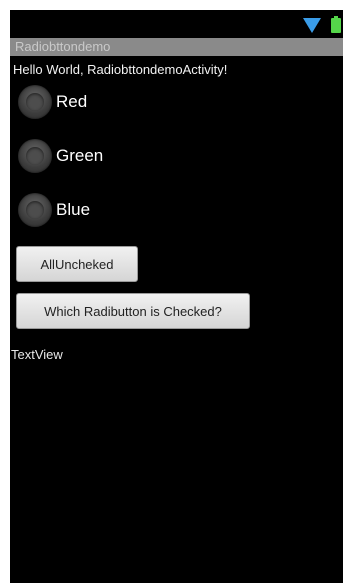 The width and height of the screenshot is (353, 583). What do you see at coordinates (336, 24) in the screenshot?
I see `battery-icon` at bounding box center [336, 24].